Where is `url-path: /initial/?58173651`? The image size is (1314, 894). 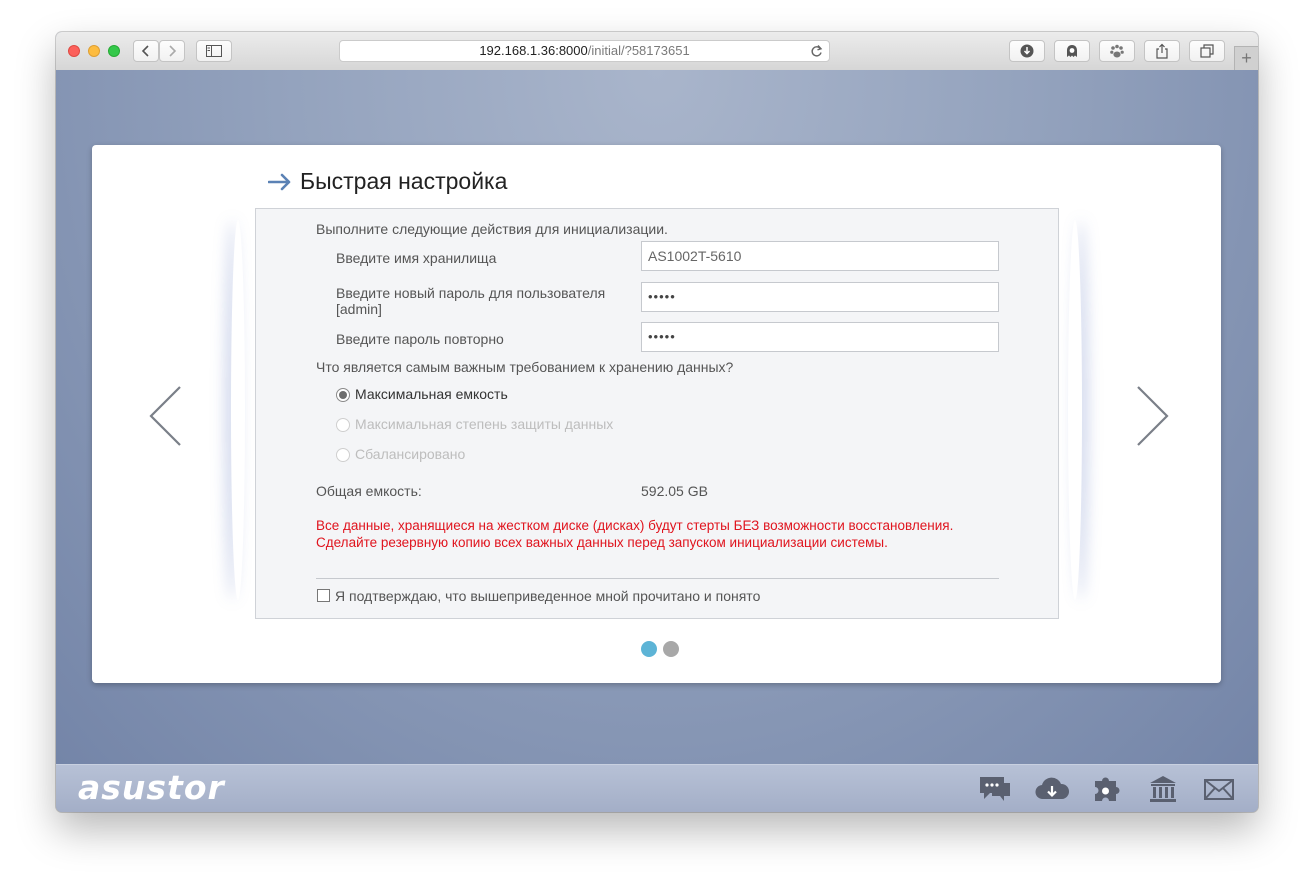 url-path: /initial/?58173651 is located at coordinates (638, 50).